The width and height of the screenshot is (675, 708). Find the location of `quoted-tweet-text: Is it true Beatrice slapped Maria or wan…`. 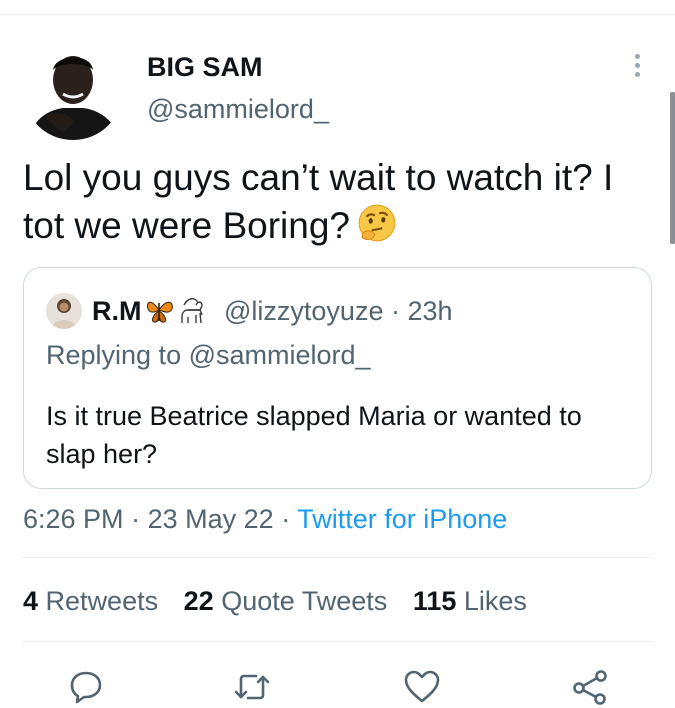

quoted-tweet-text: Is it true Beatrice slapped Maria or wan… is located at coordinates (314, 435).